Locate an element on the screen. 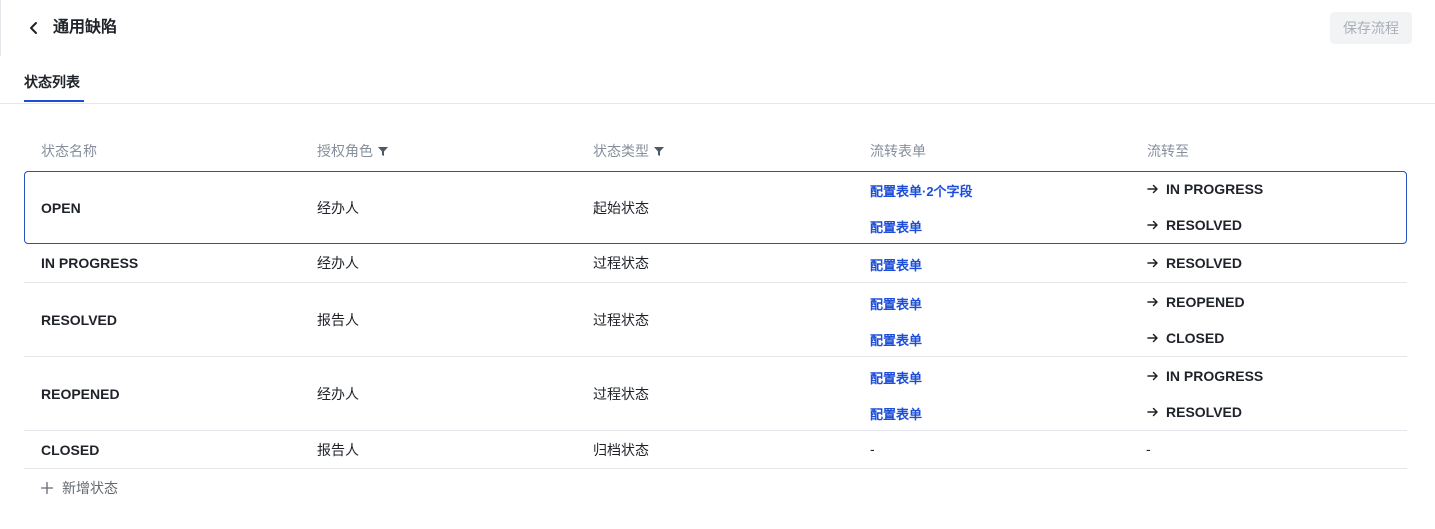 The width and height of the screenshot is (1435, 529). tab-bar: 状态列表 is located at coordinates (717, 83).